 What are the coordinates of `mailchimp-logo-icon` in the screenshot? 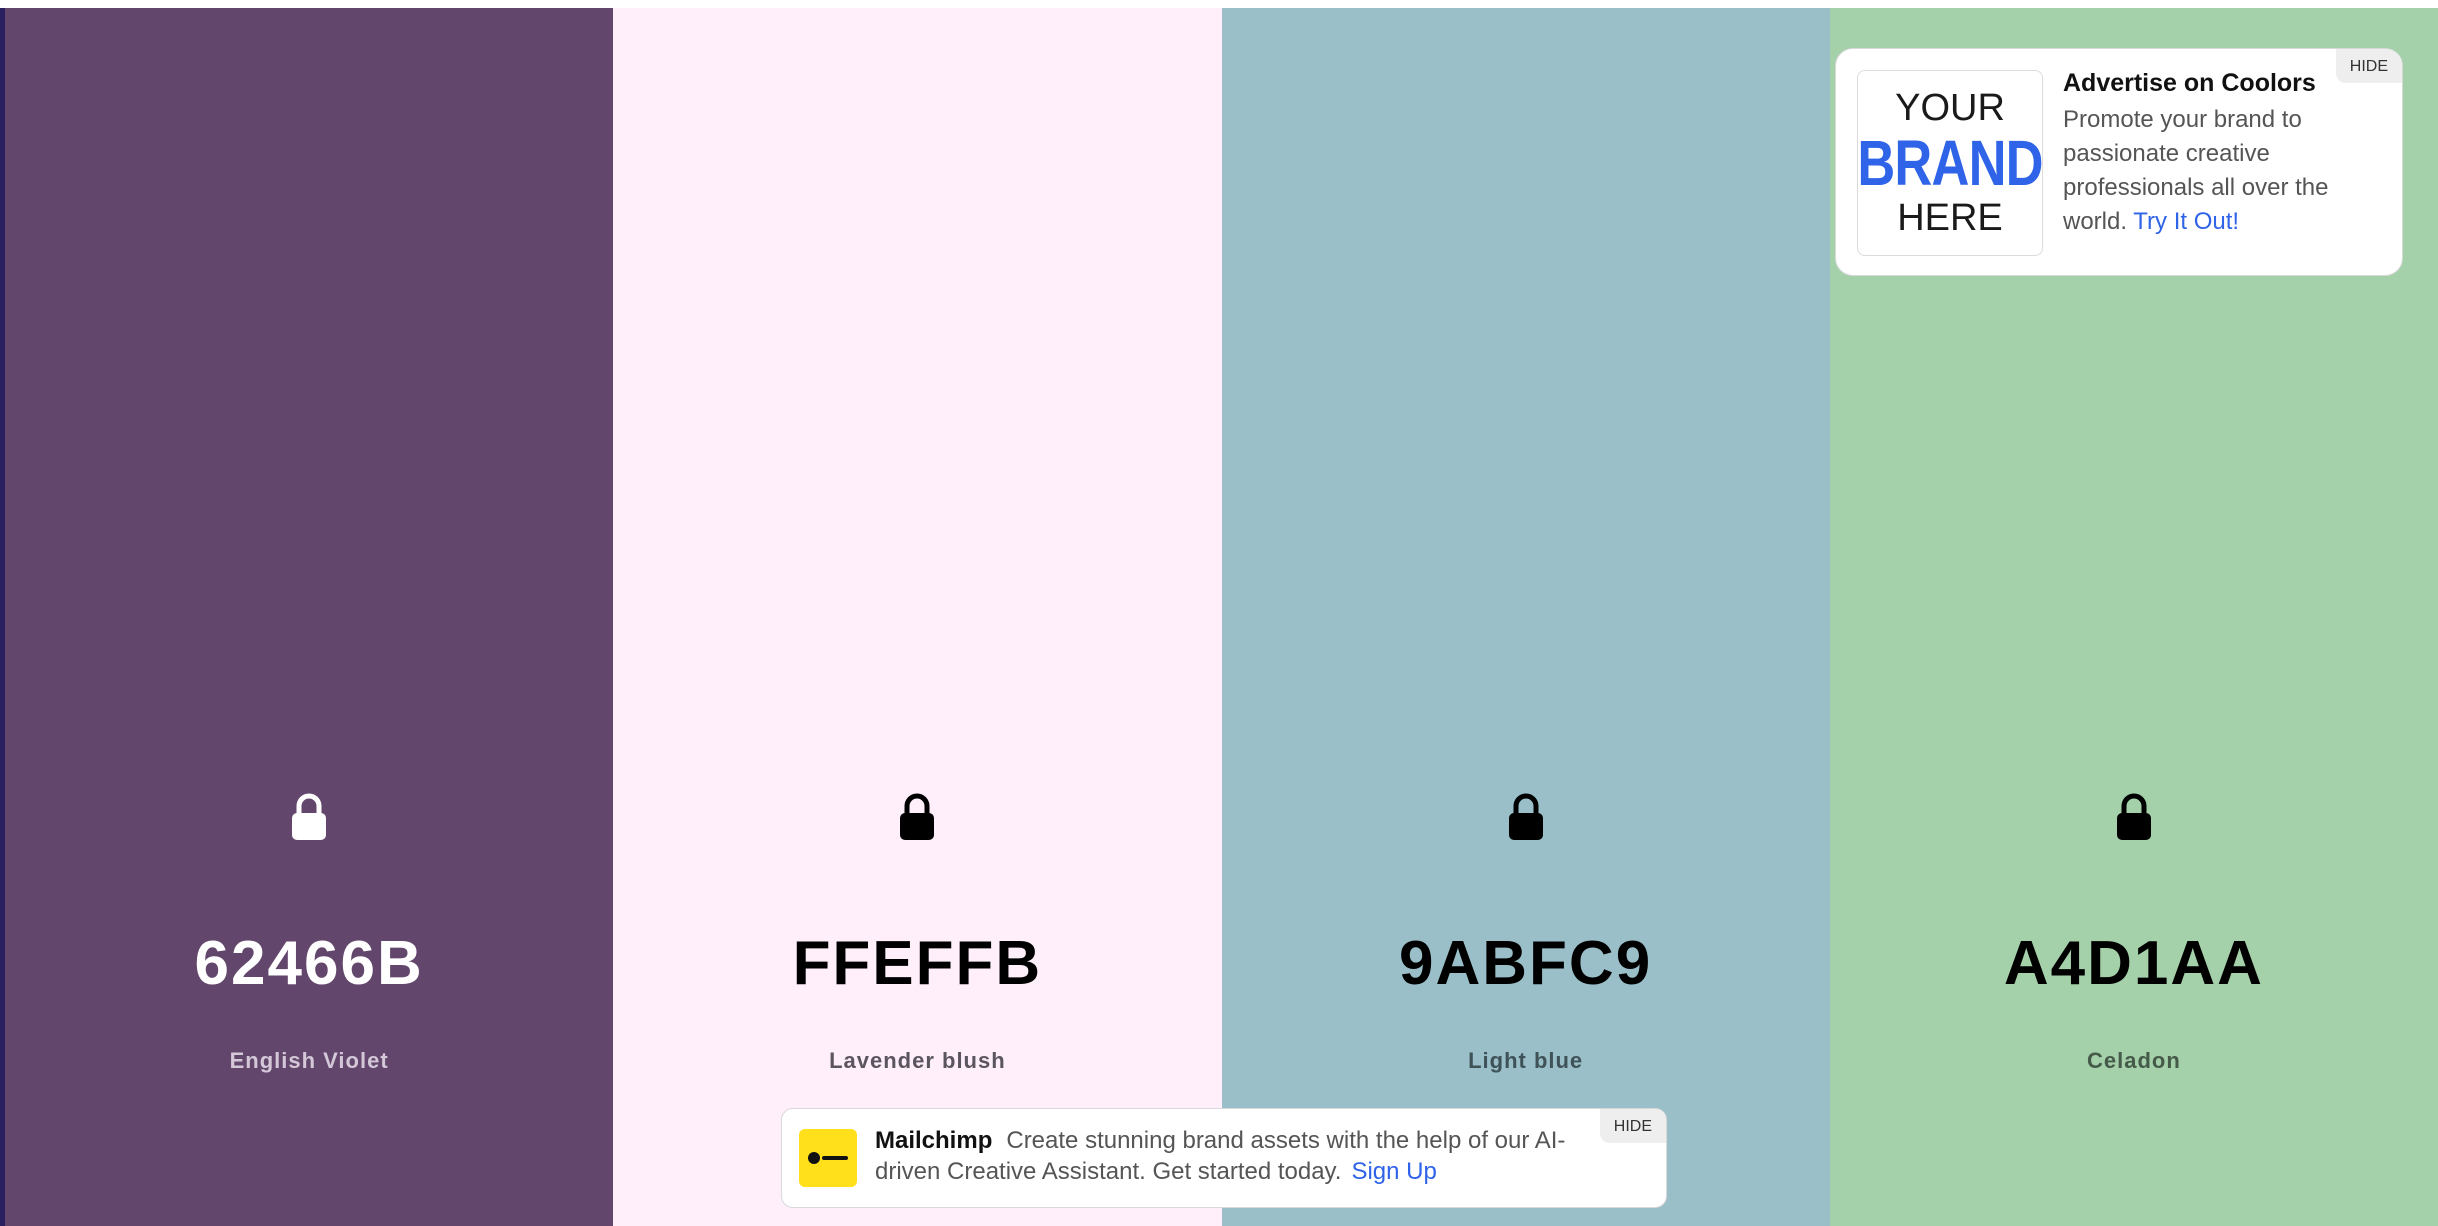 It's located at (828, 1158).